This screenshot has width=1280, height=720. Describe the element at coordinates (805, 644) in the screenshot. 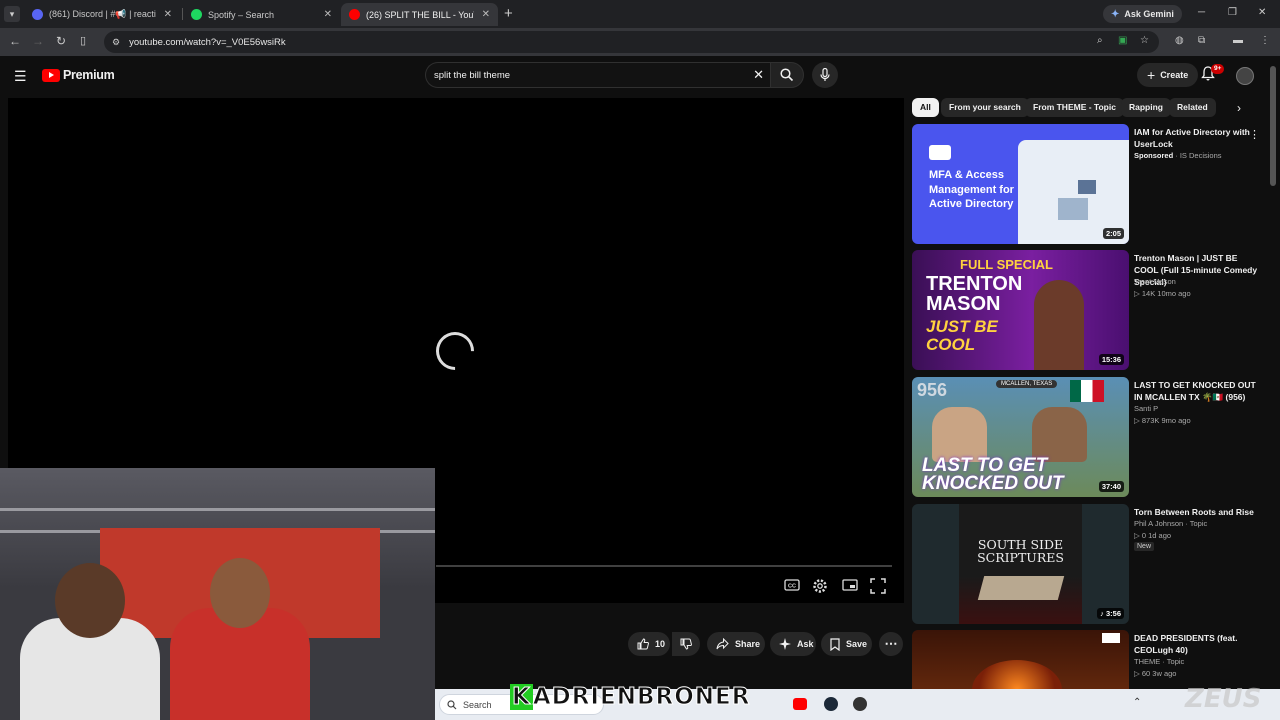

I see `ask-label: Ask` at that location.